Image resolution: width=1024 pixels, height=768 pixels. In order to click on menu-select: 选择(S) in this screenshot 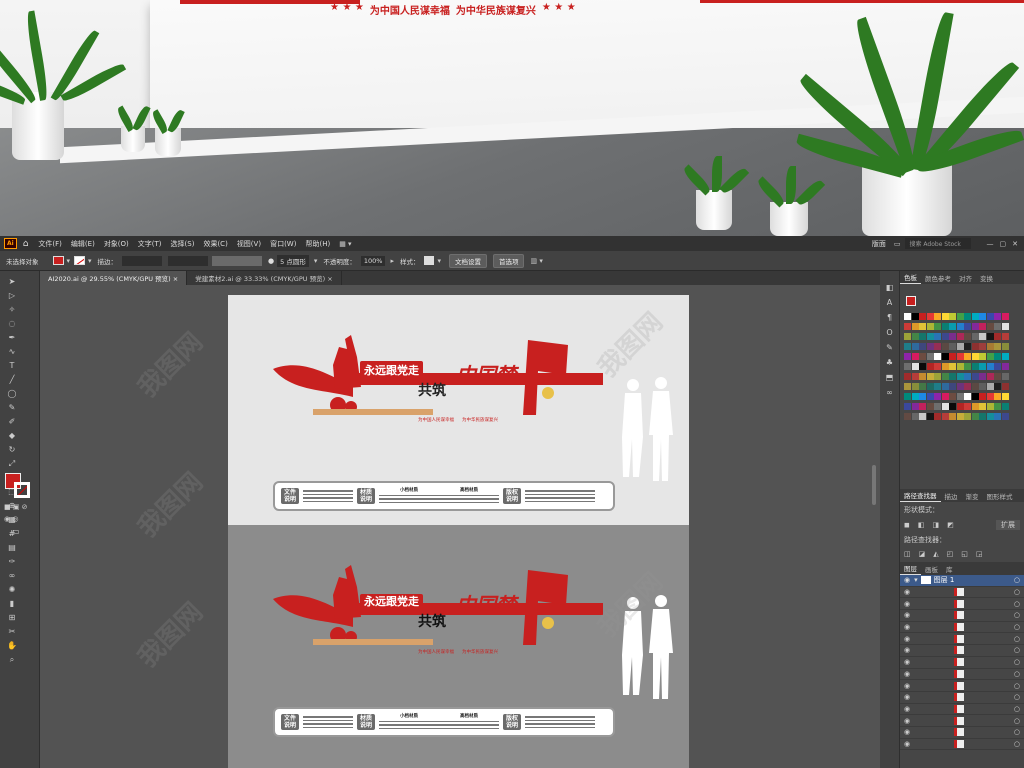, I will do `click(183, 244)`.